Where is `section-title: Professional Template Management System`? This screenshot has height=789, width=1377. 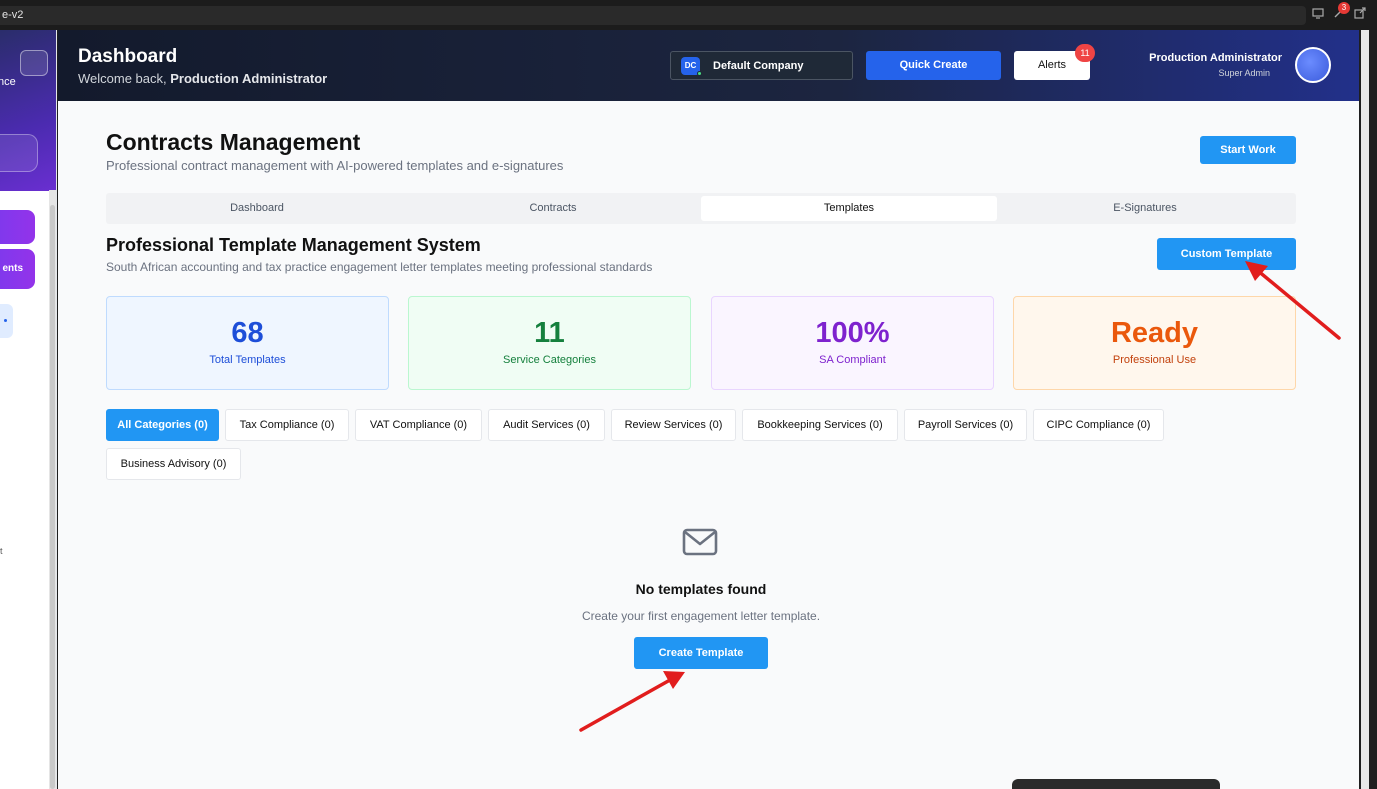
section-title: Professional Template Management System is located at coordinates (293, 245).